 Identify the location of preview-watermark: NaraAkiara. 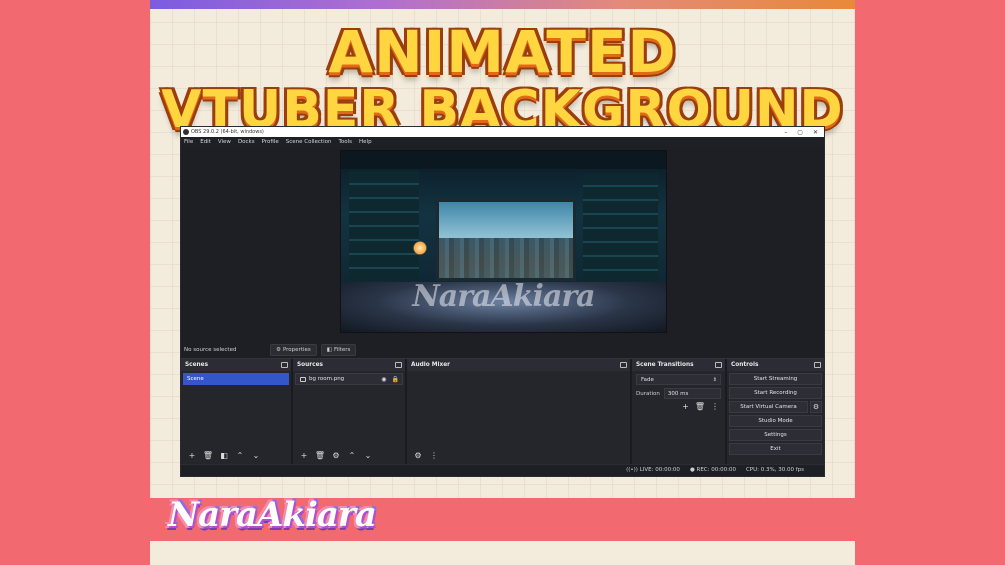
(503, 296).